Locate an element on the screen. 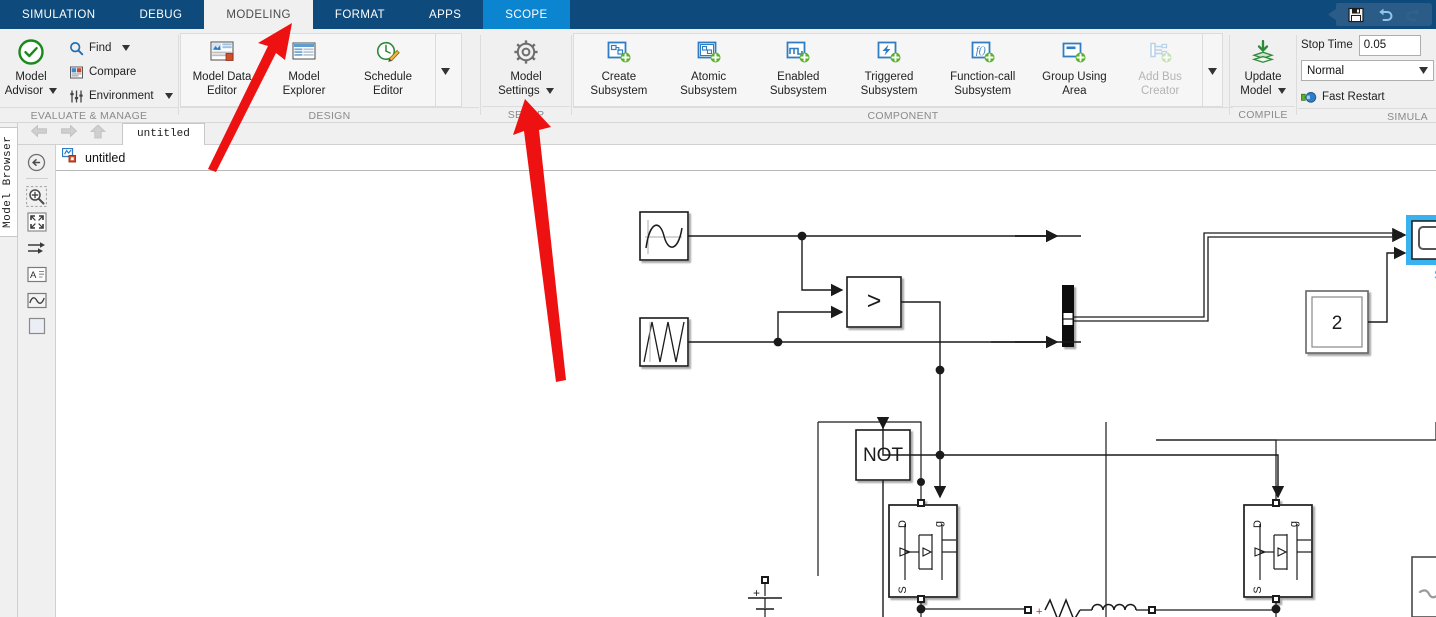 The image size is (1436, 617). tab-label: FORMAT is located at coordinates (359, 14).